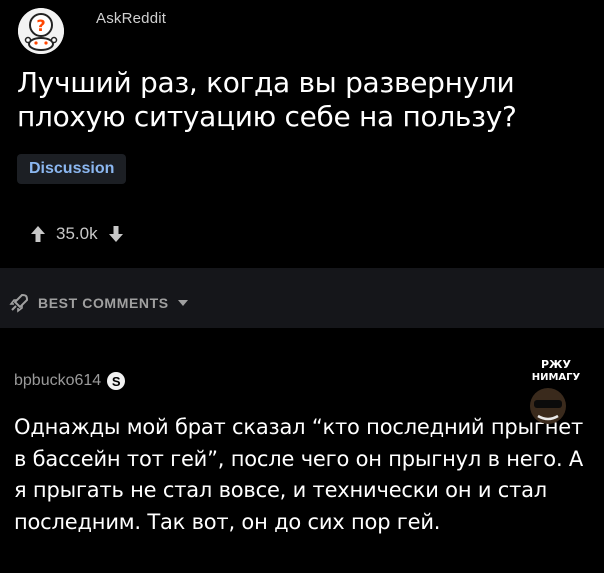 The height and width of the screenshot is (573, 604). I want to click on post-header: ? AskReddit, so click(305, 31).